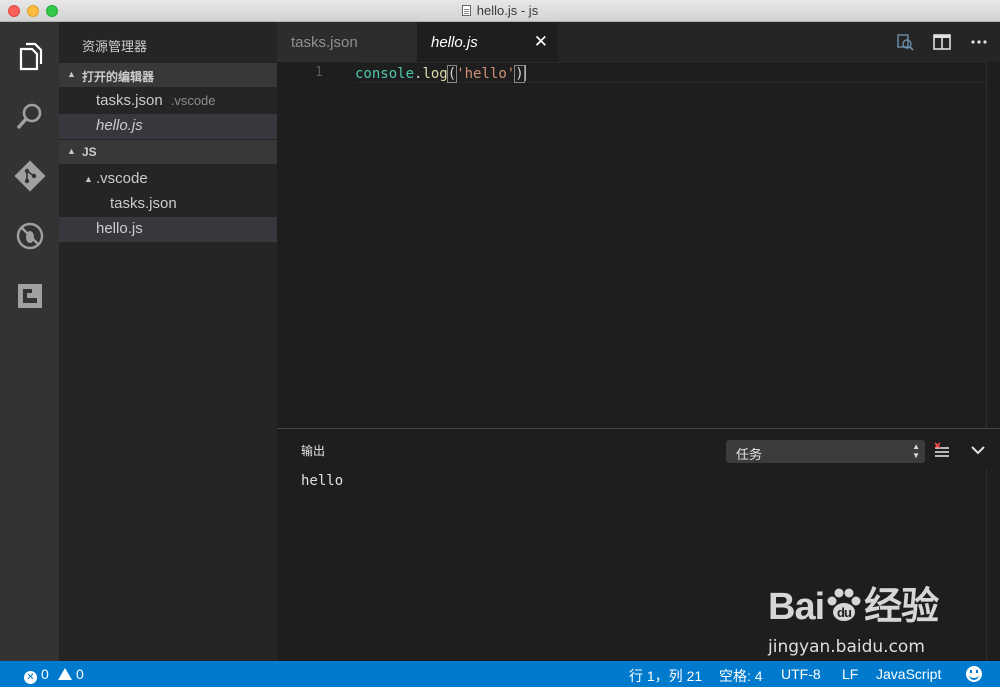 This screenshot has height=687, width=1000. What do you see at coordinates (844, 612) in the screenshot?
I see `watermark-brand-tail: du` at bounding box center [844, 612].